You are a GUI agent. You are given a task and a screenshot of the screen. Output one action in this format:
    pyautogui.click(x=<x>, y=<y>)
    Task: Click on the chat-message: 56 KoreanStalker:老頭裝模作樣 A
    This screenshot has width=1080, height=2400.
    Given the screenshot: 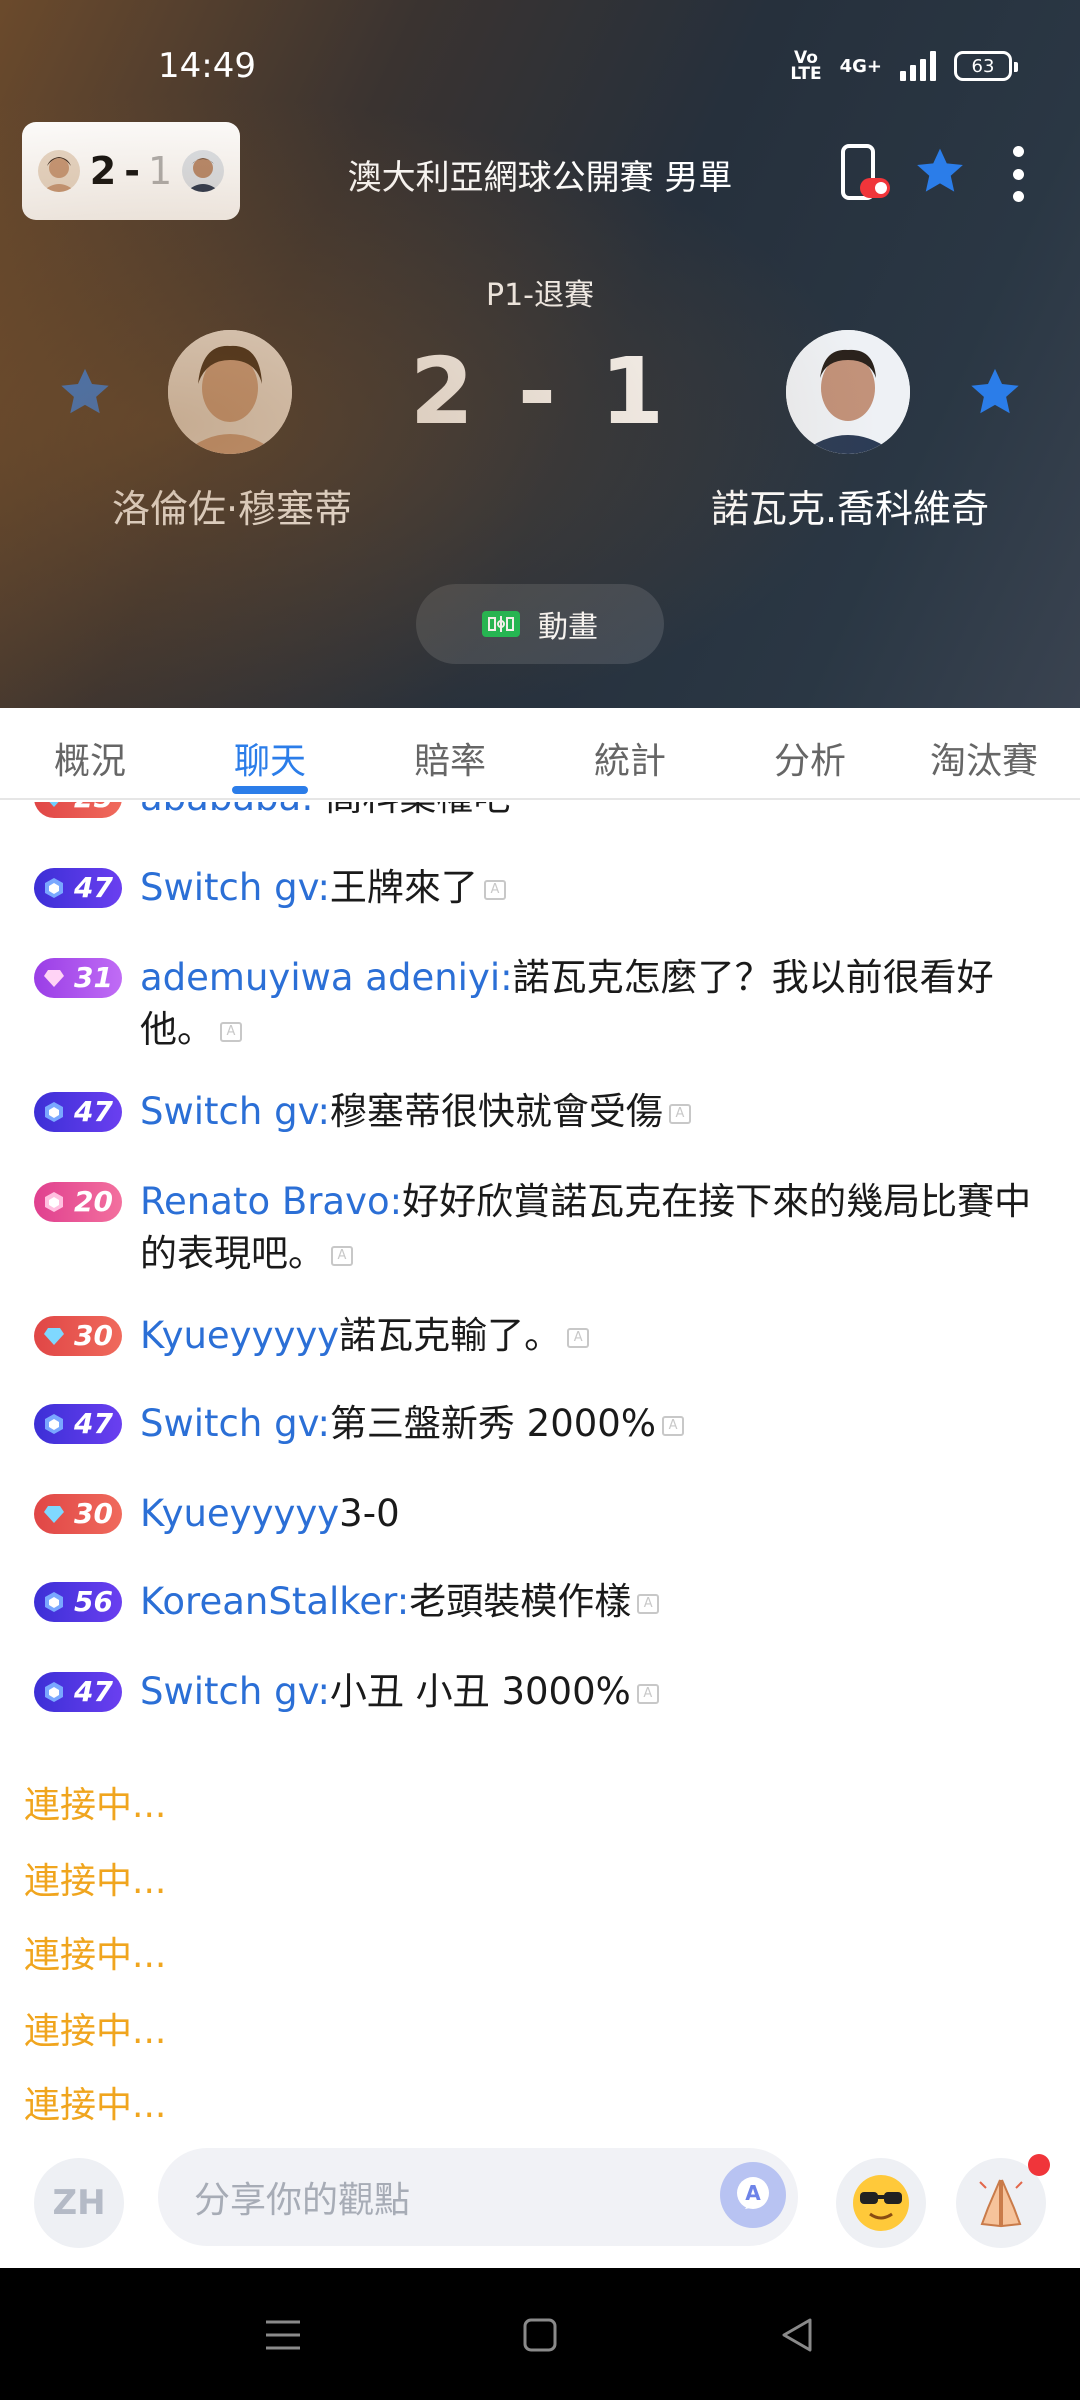 What is the action you would take?
    pyautogui.click(x=534, y=1602)
    